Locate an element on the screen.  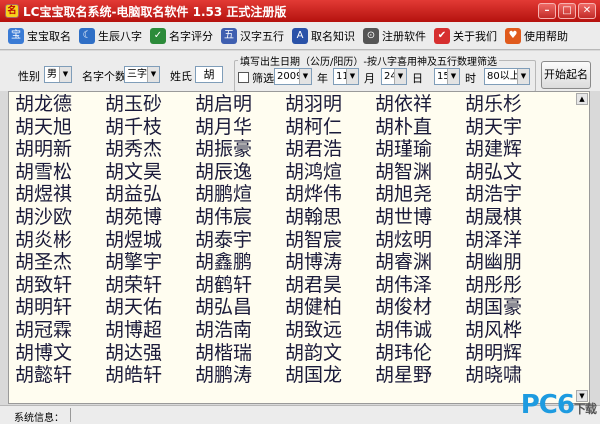
name-item: 胡幽朋 is located at coordinates (510, 262).